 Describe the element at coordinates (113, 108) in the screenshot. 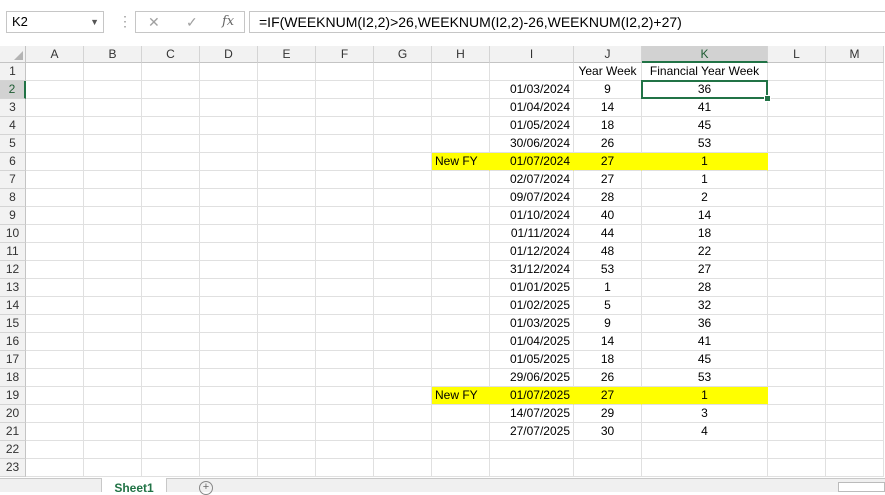

I see `cell-b3` at that location.